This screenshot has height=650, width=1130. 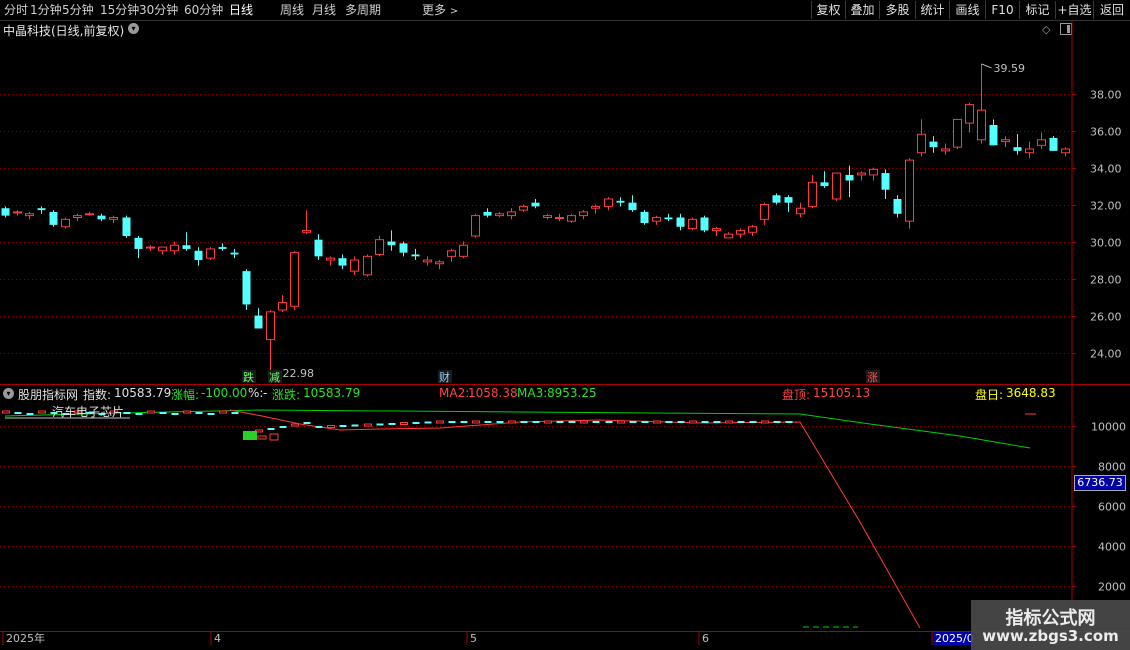 What do you see at coordinates (256, 393) in the screenshot?
I see `pct-label: %:` at bounding box center [256, 393].